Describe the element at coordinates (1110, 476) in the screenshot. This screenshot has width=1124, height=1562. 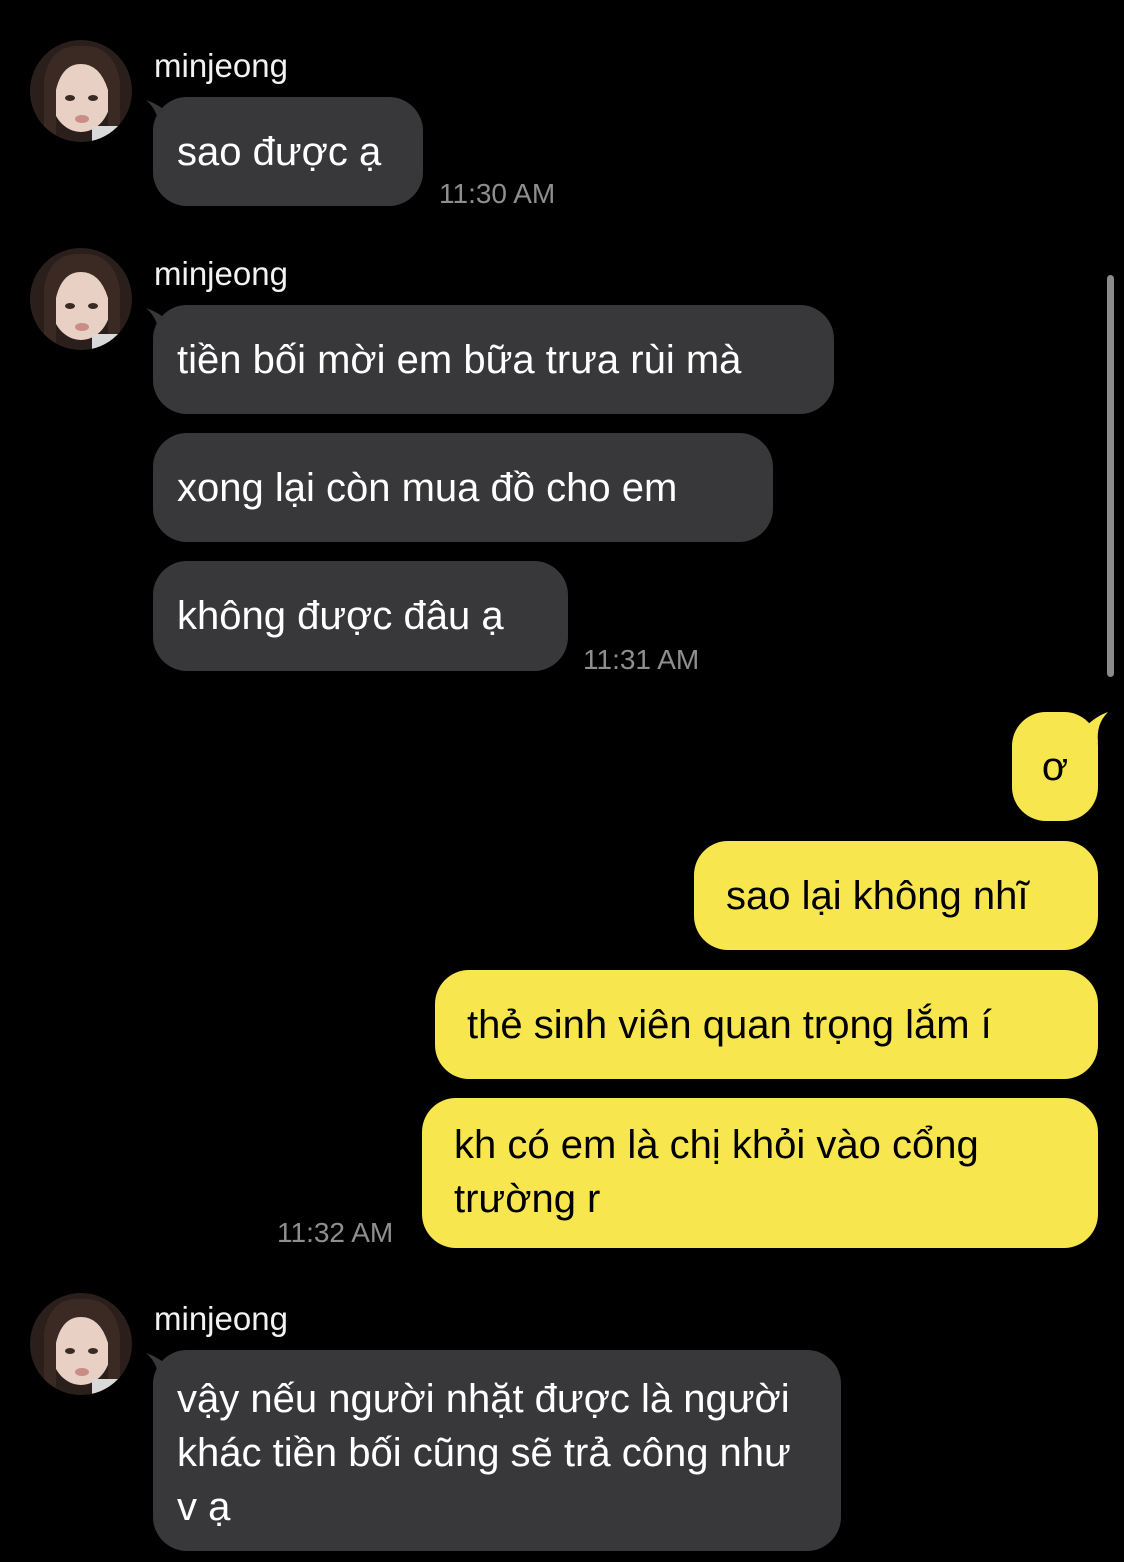
I see `scrollbar` at that location.